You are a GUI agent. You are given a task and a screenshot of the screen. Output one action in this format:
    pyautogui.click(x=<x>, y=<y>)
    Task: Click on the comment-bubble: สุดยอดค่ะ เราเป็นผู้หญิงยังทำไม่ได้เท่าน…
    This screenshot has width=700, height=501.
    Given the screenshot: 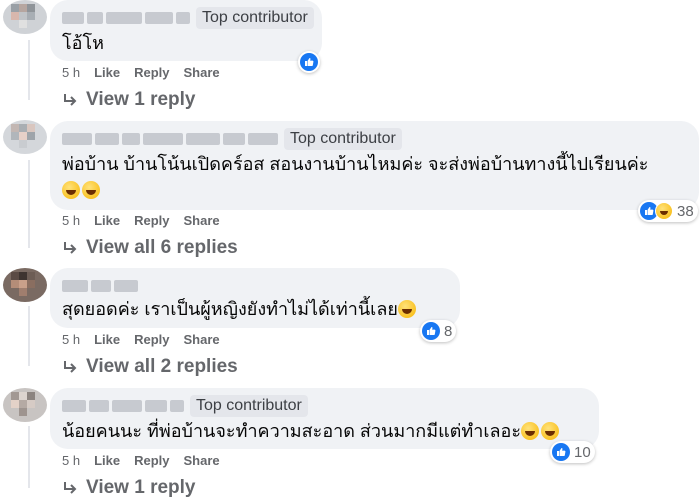 What is the action you would take?
    pyautogui.click(x=255, y=298)
    